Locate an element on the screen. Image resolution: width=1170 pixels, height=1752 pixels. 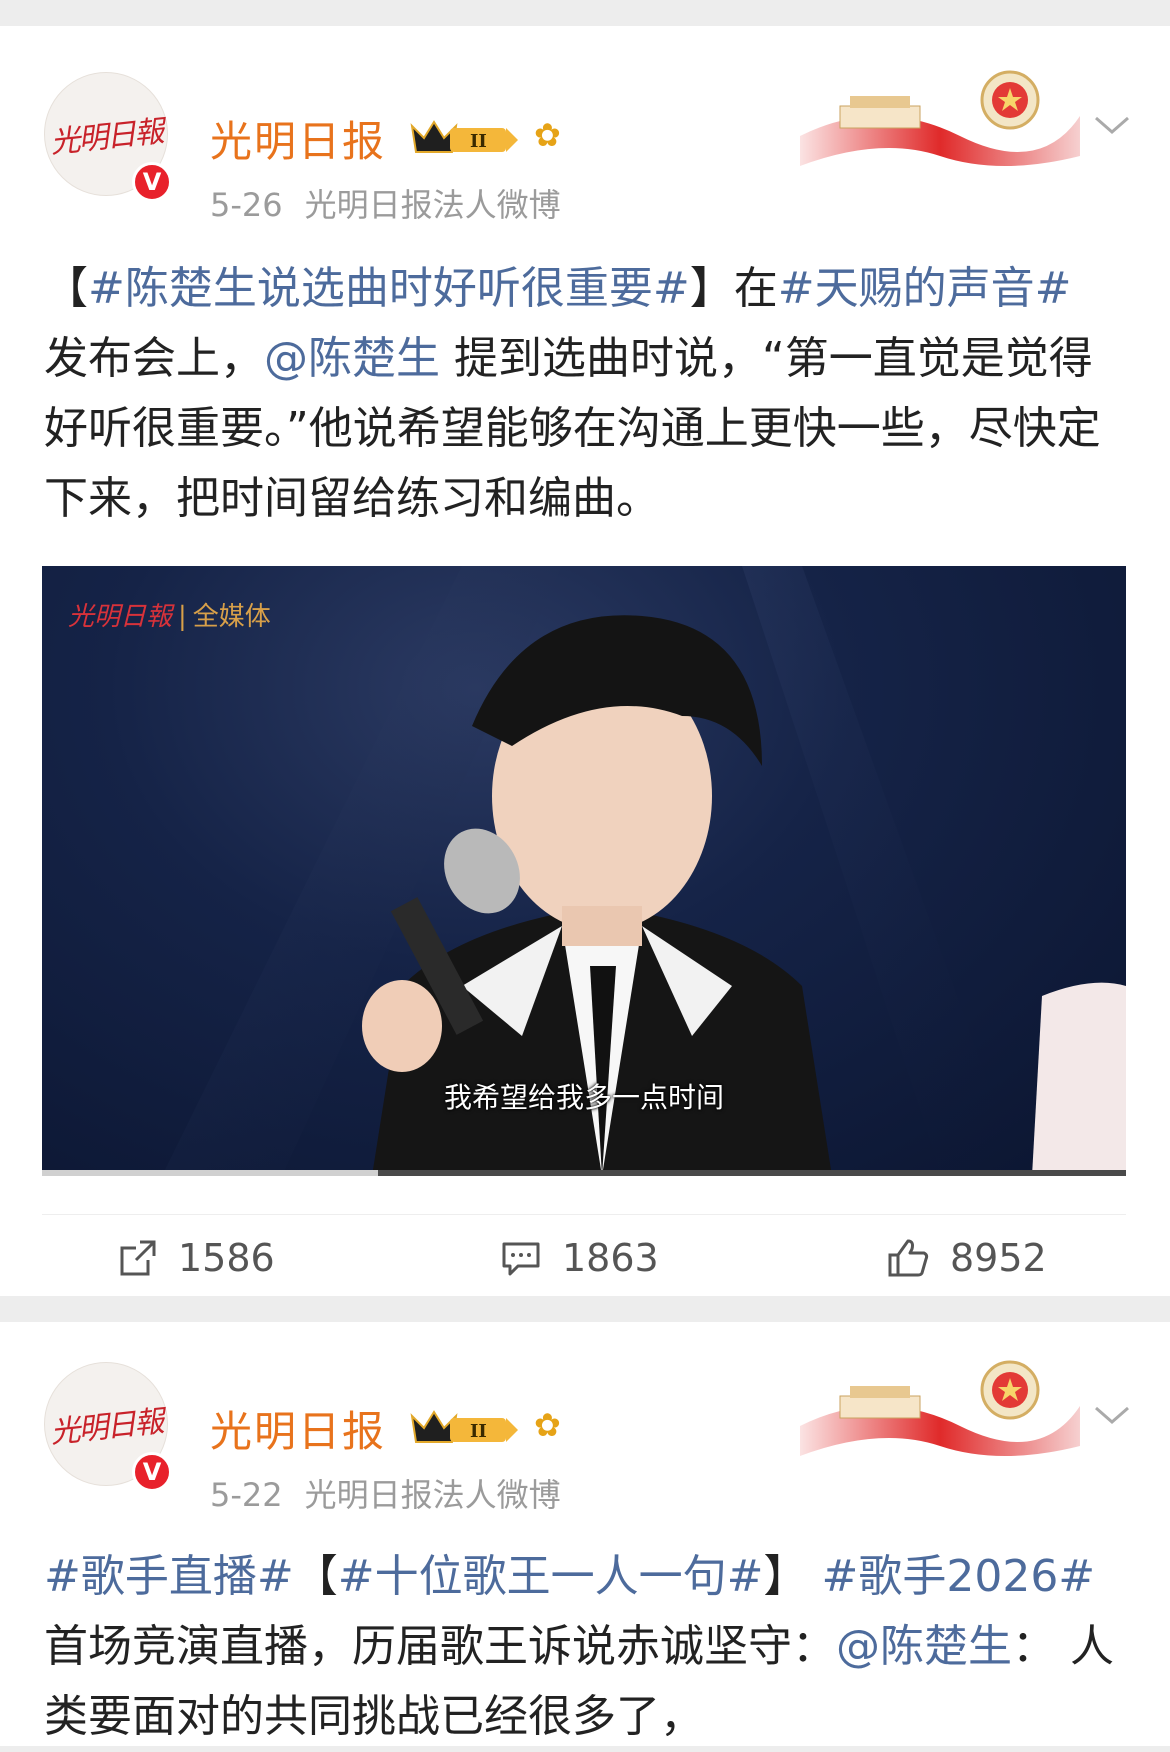
repost-count: 1586 is located at coordinates (226, 1258).